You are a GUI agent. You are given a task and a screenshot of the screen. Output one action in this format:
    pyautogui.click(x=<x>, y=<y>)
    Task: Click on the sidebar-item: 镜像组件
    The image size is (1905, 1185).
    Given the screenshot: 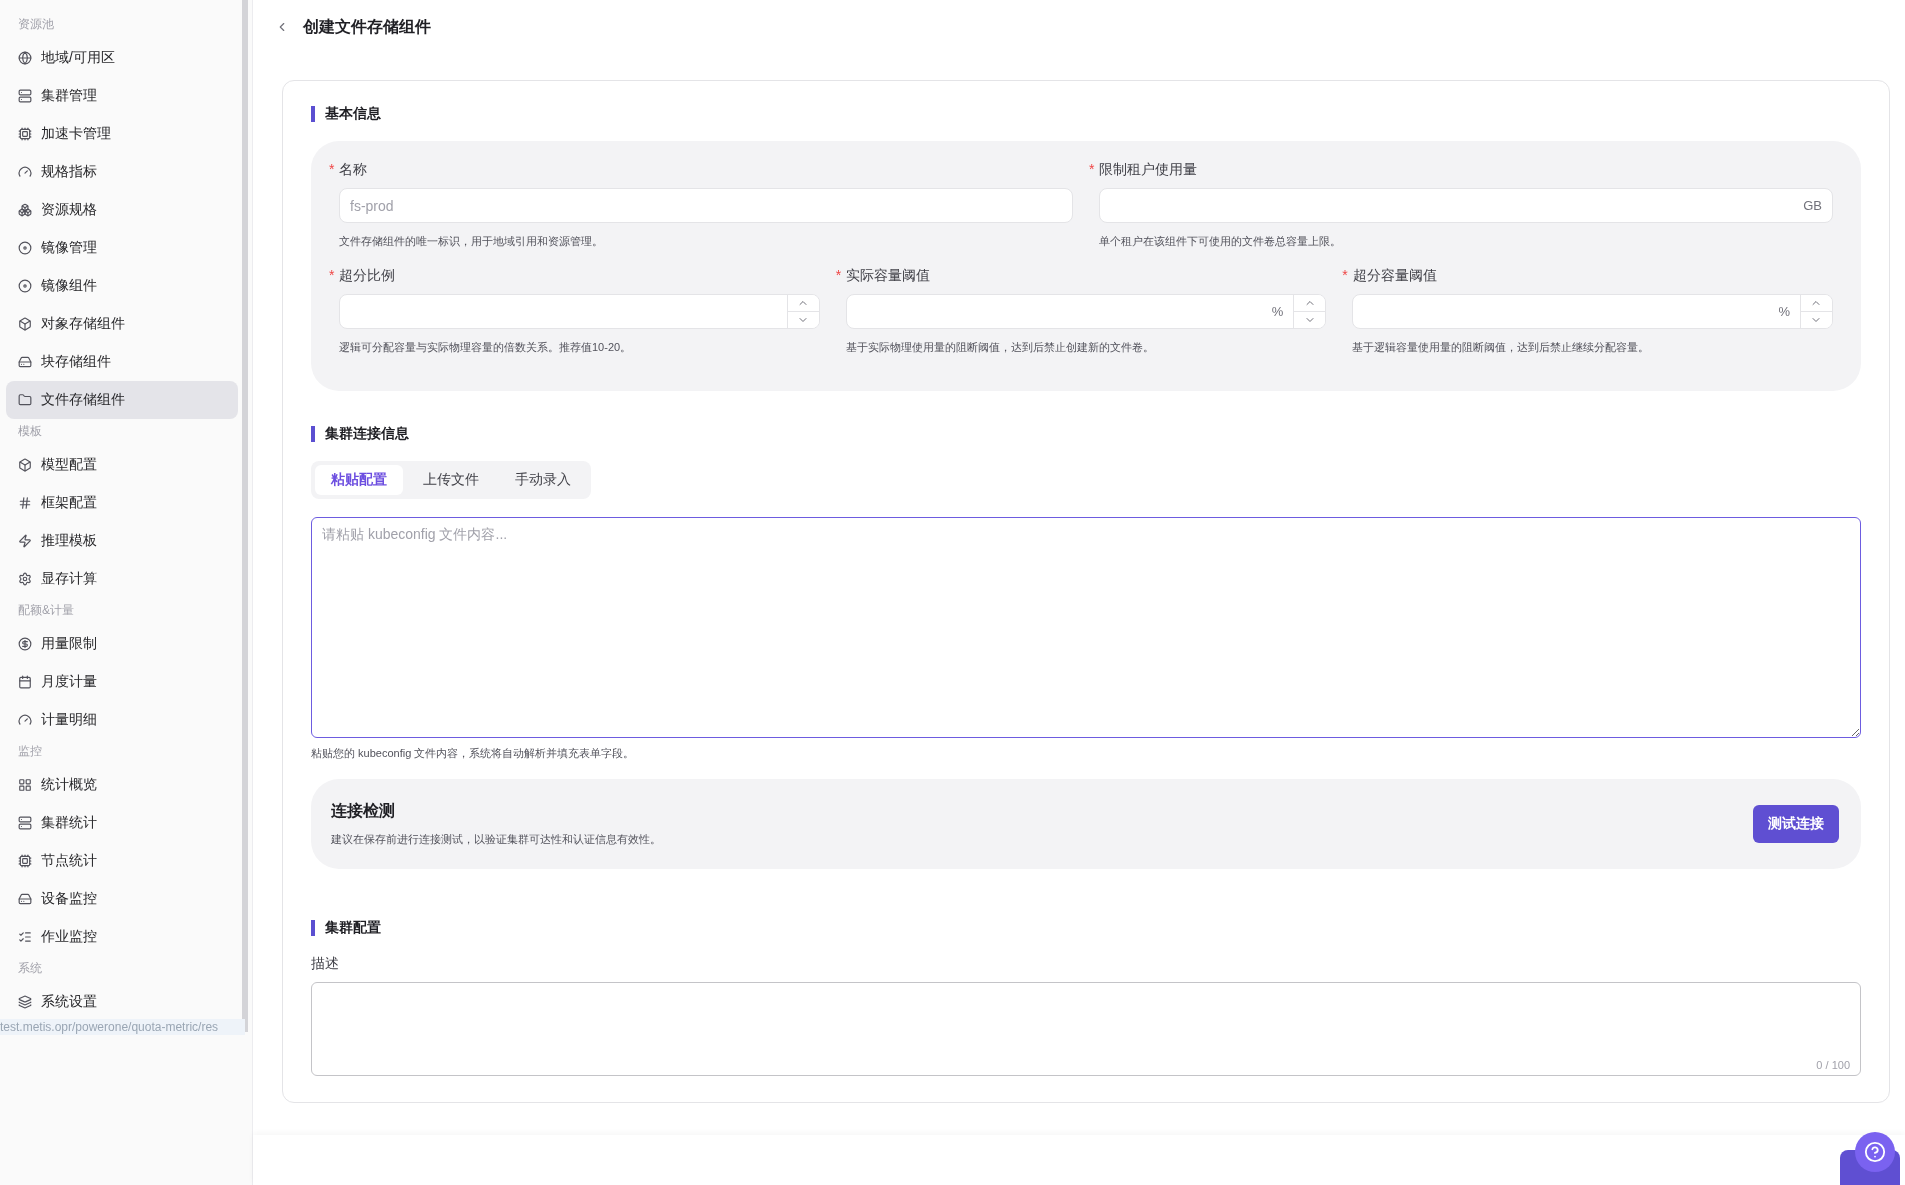 What is the action you would take?
    pyautogui.click(x=122, y=286)
    